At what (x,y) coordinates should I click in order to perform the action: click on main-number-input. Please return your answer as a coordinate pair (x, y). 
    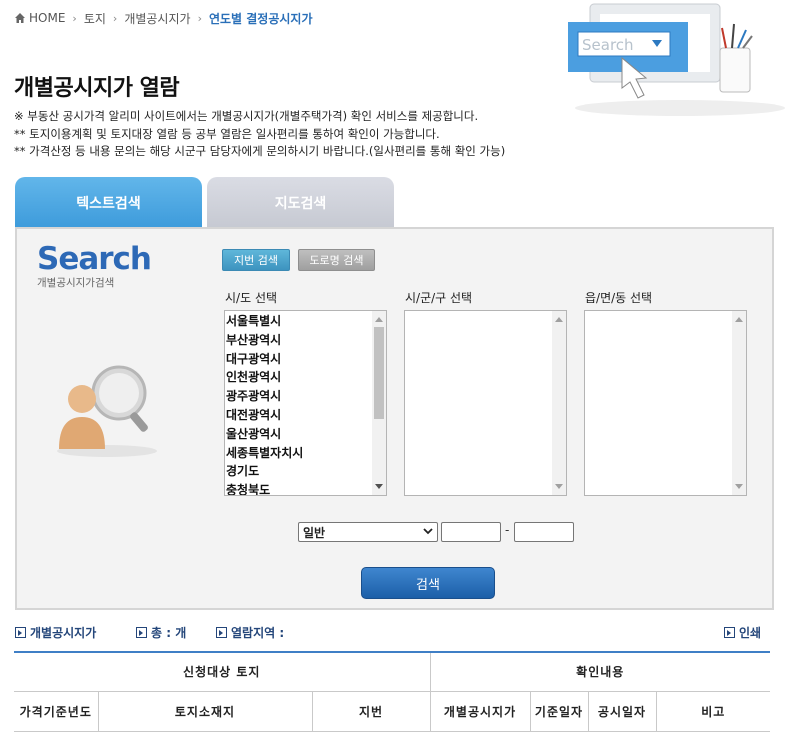
    Looking at the image, I should click on (471, 532).